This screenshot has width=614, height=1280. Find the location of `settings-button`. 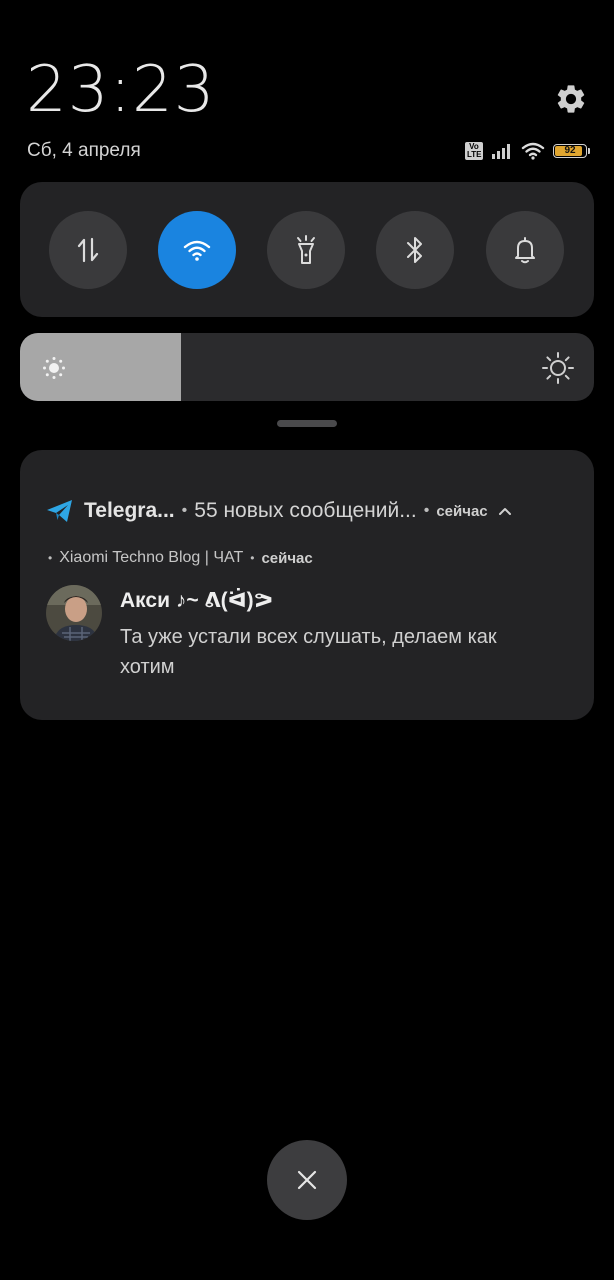

settings-button is located at coordinates (571, 99).